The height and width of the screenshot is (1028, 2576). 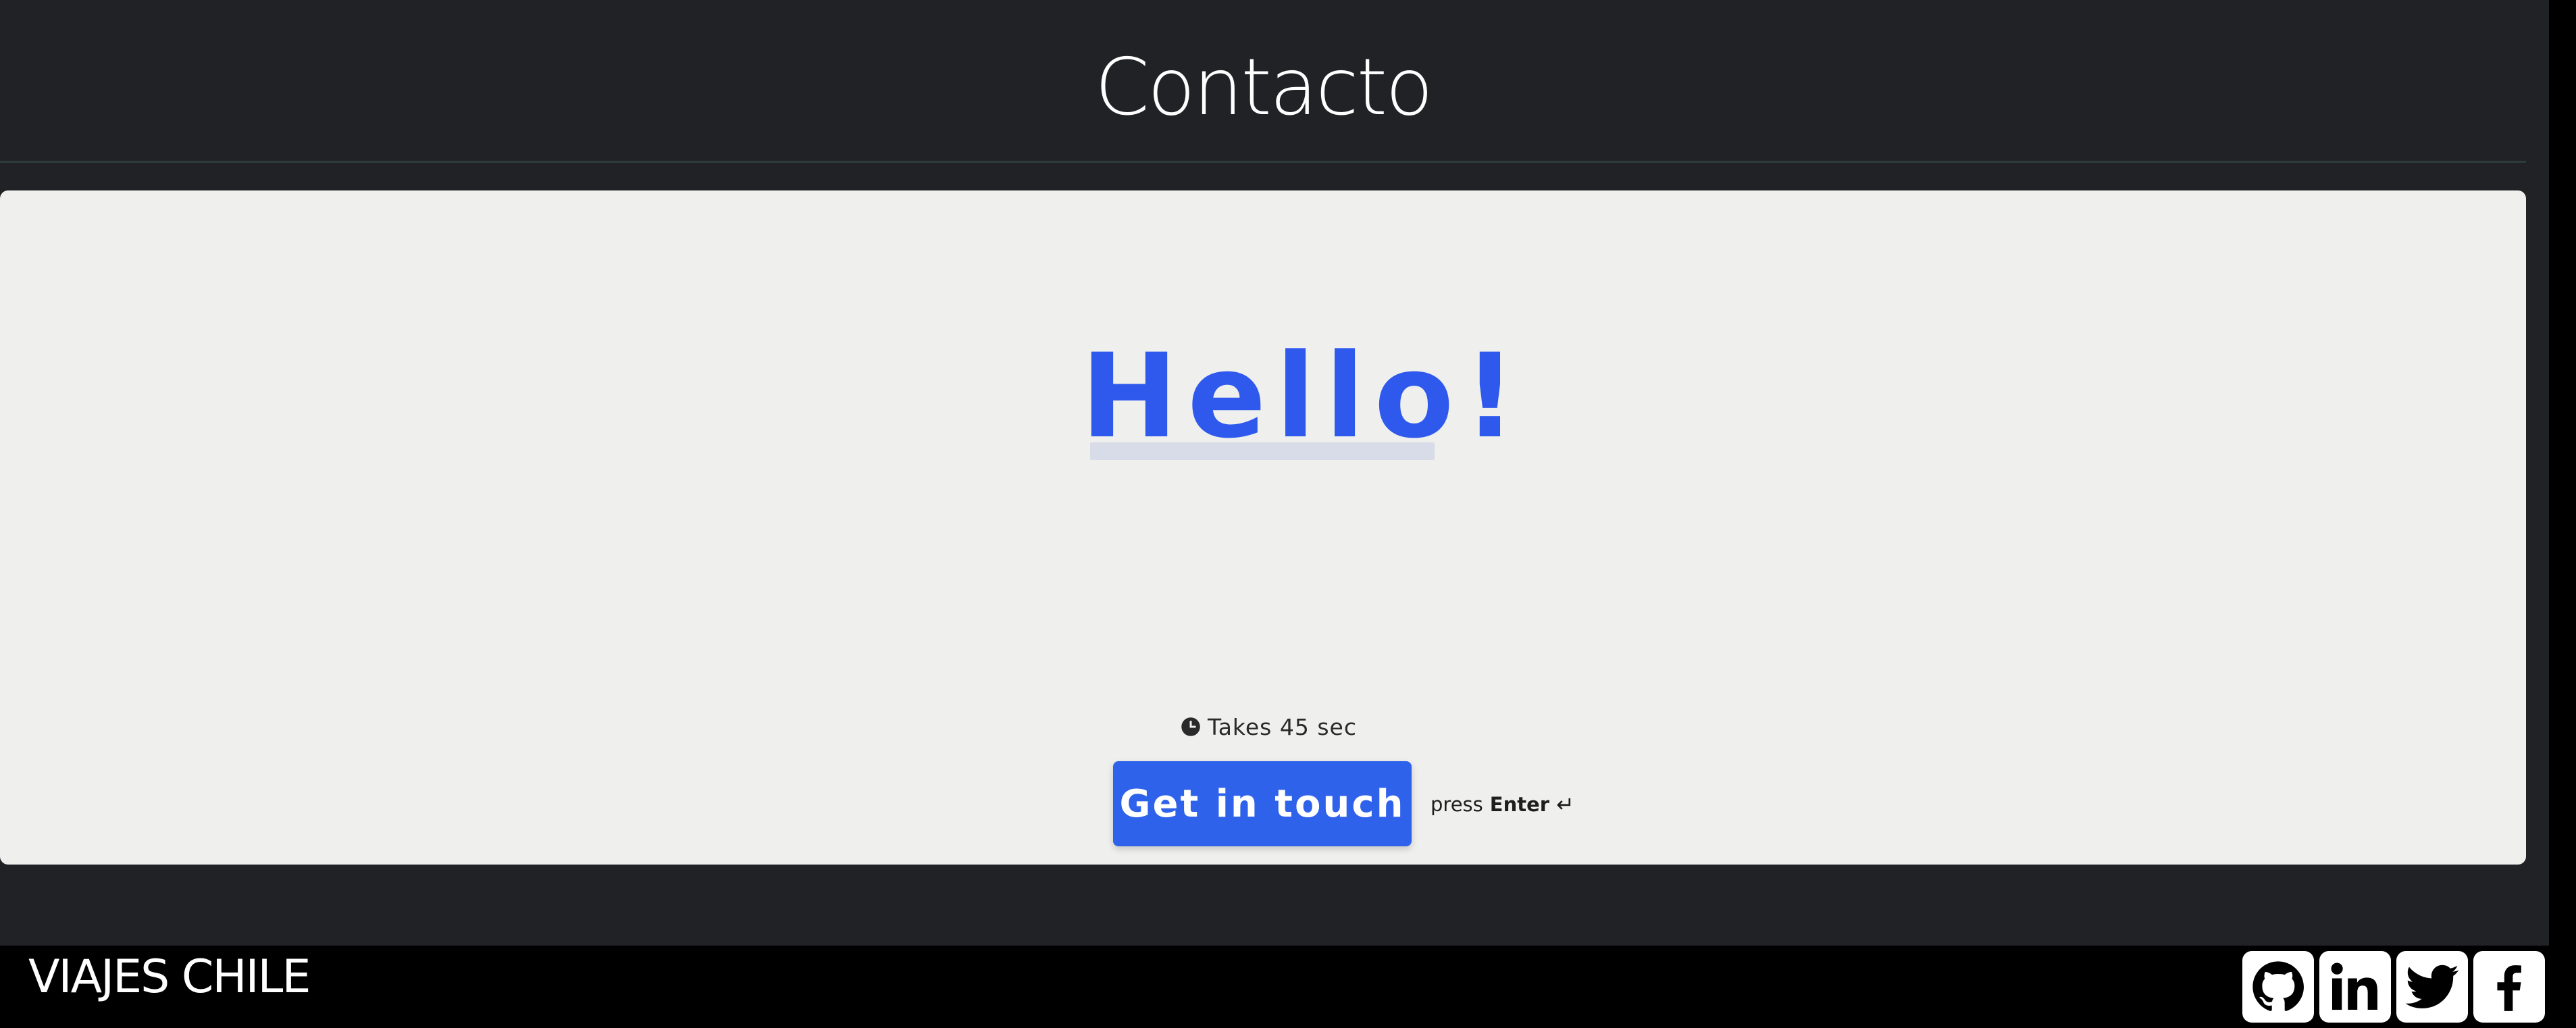 I want to click on keyboard-hint: press Enter ↵, so click(x=1502, y=805).